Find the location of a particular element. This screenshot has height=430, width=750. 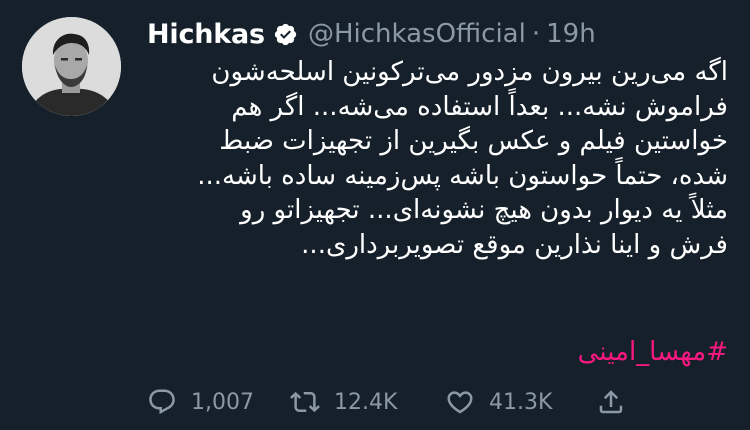

like-count: 41.3K is located at coordinates (521, 402).